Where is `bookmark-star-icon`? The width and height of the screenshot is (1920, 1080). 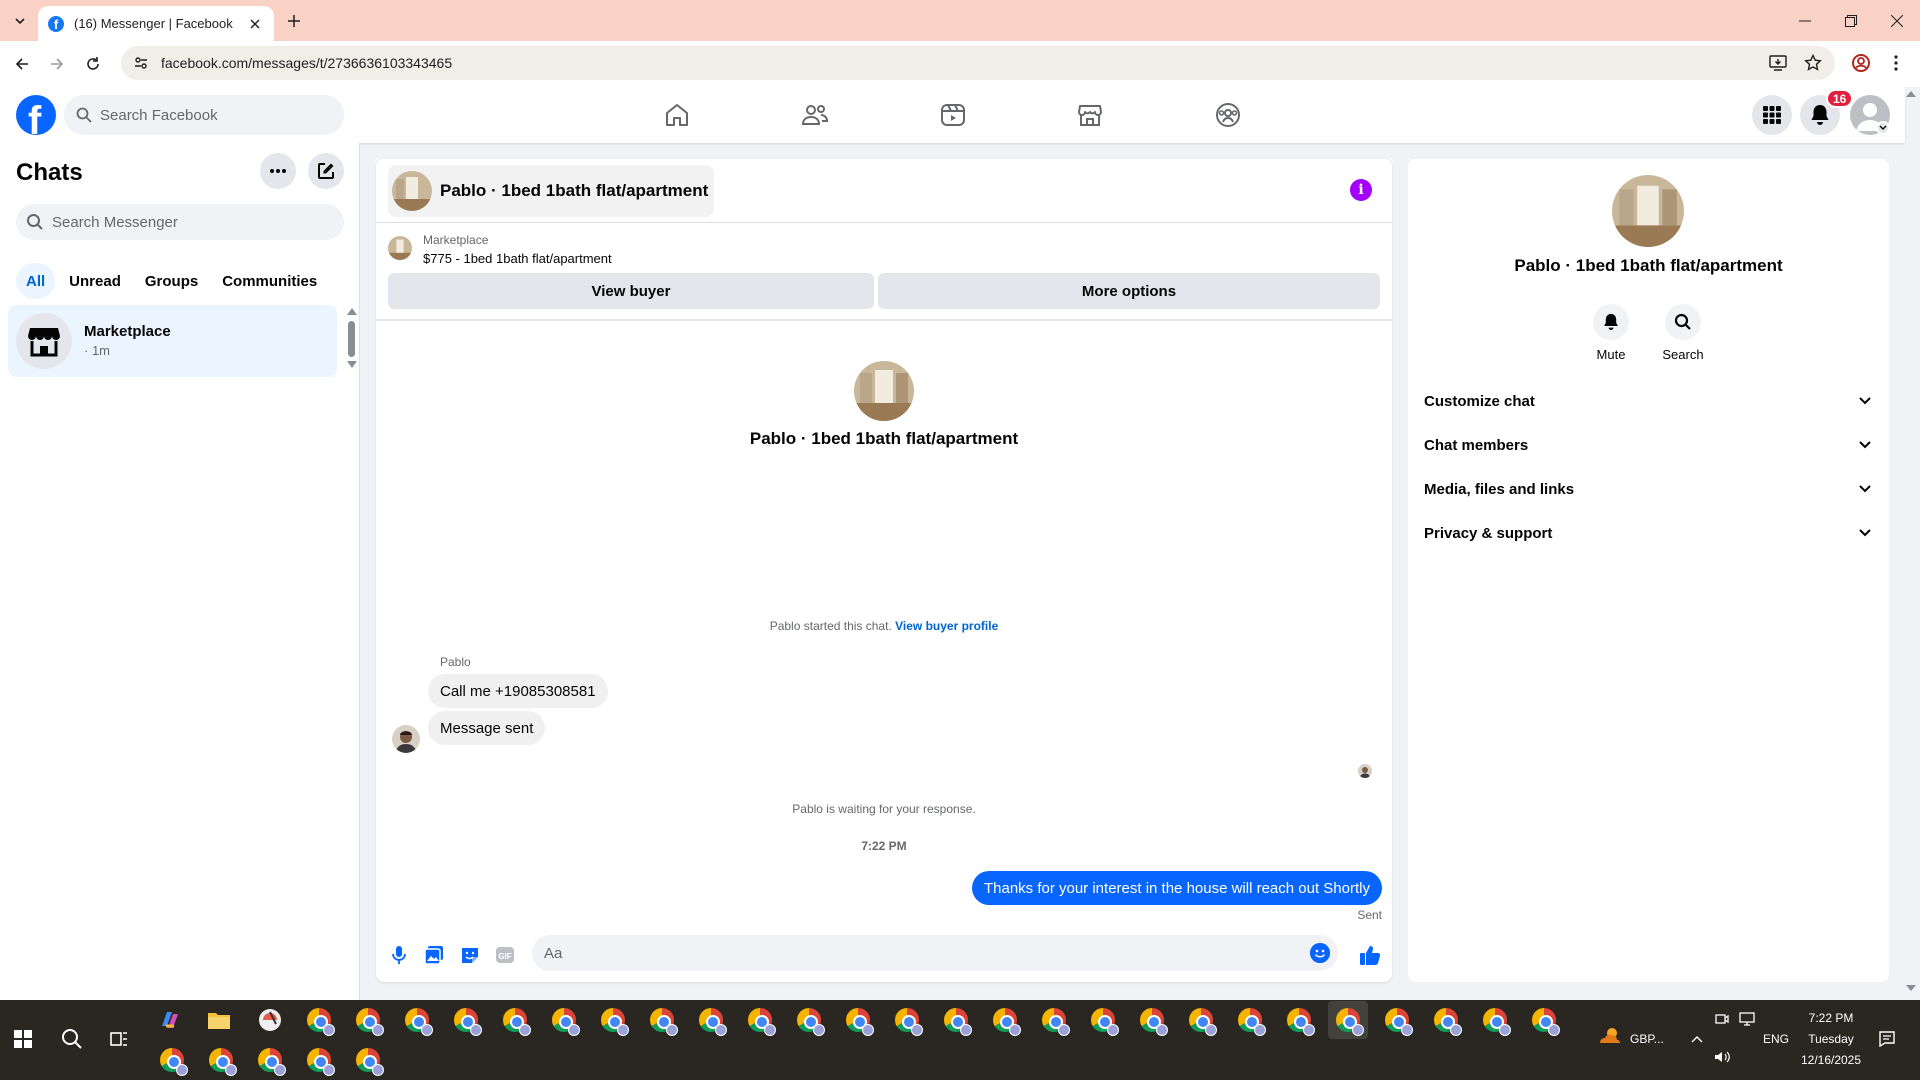 bookmark-star-icon is located at coordinates (1813, 63).